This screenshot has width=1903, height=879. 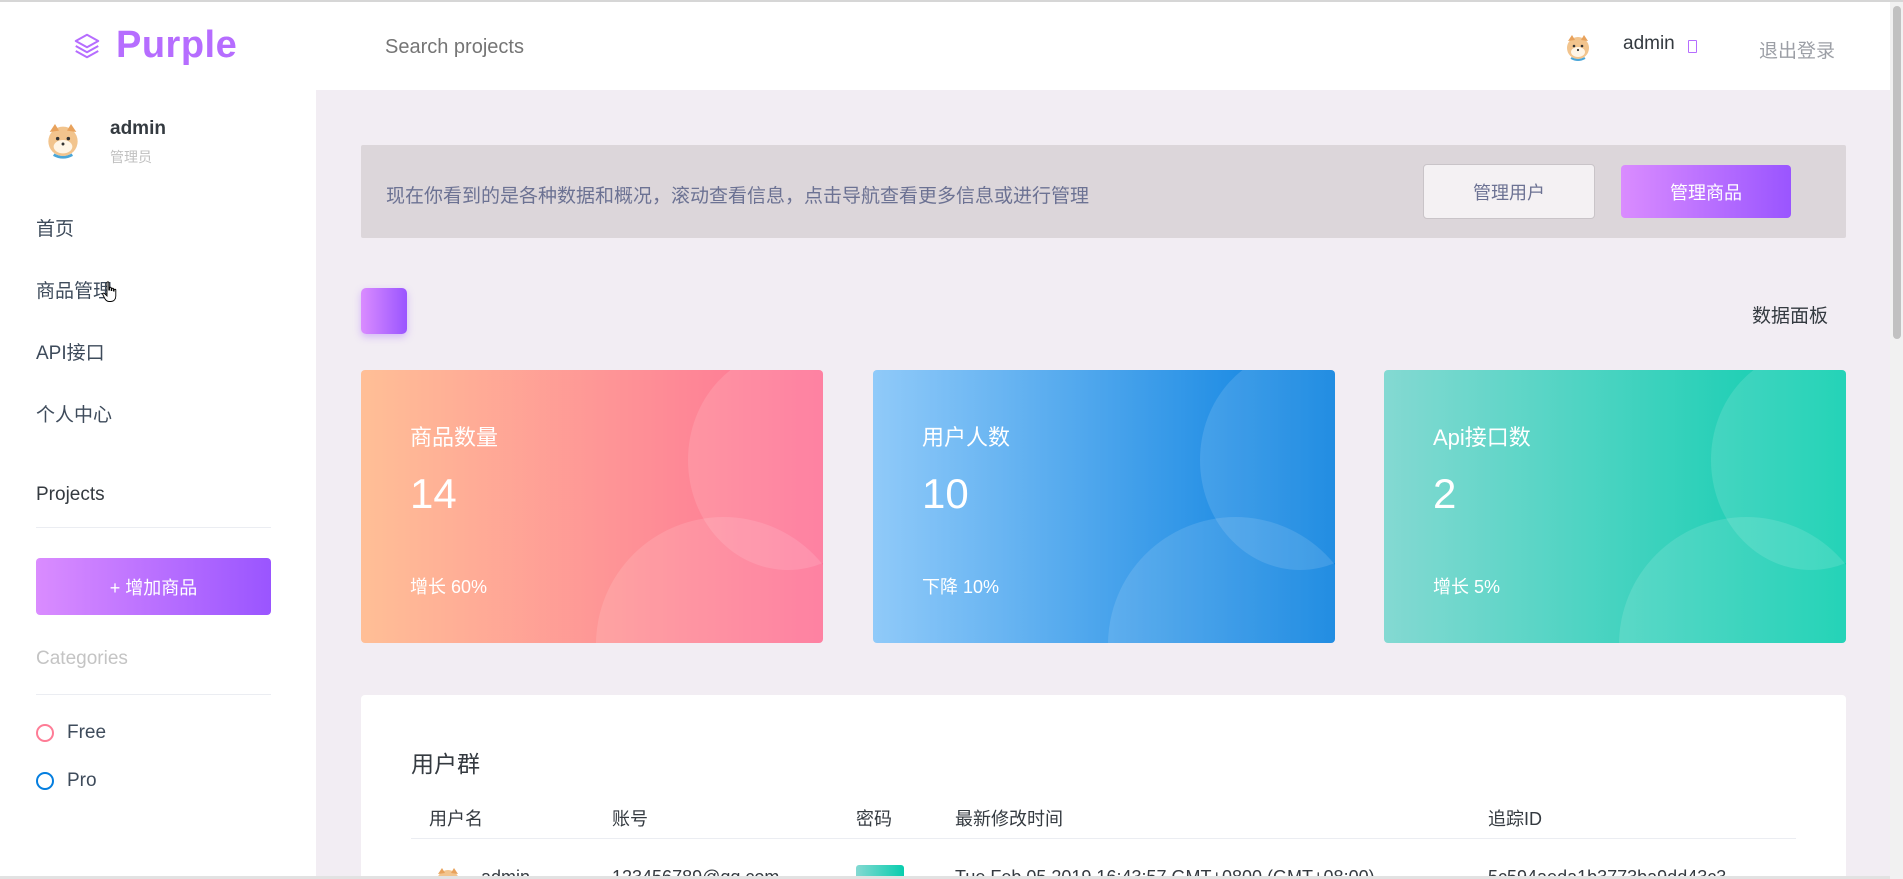 What do you see at coordinates (1482, 437) in the screenshot?
I see `stat-title: Api接口数` at bounding box center [1482, 437].